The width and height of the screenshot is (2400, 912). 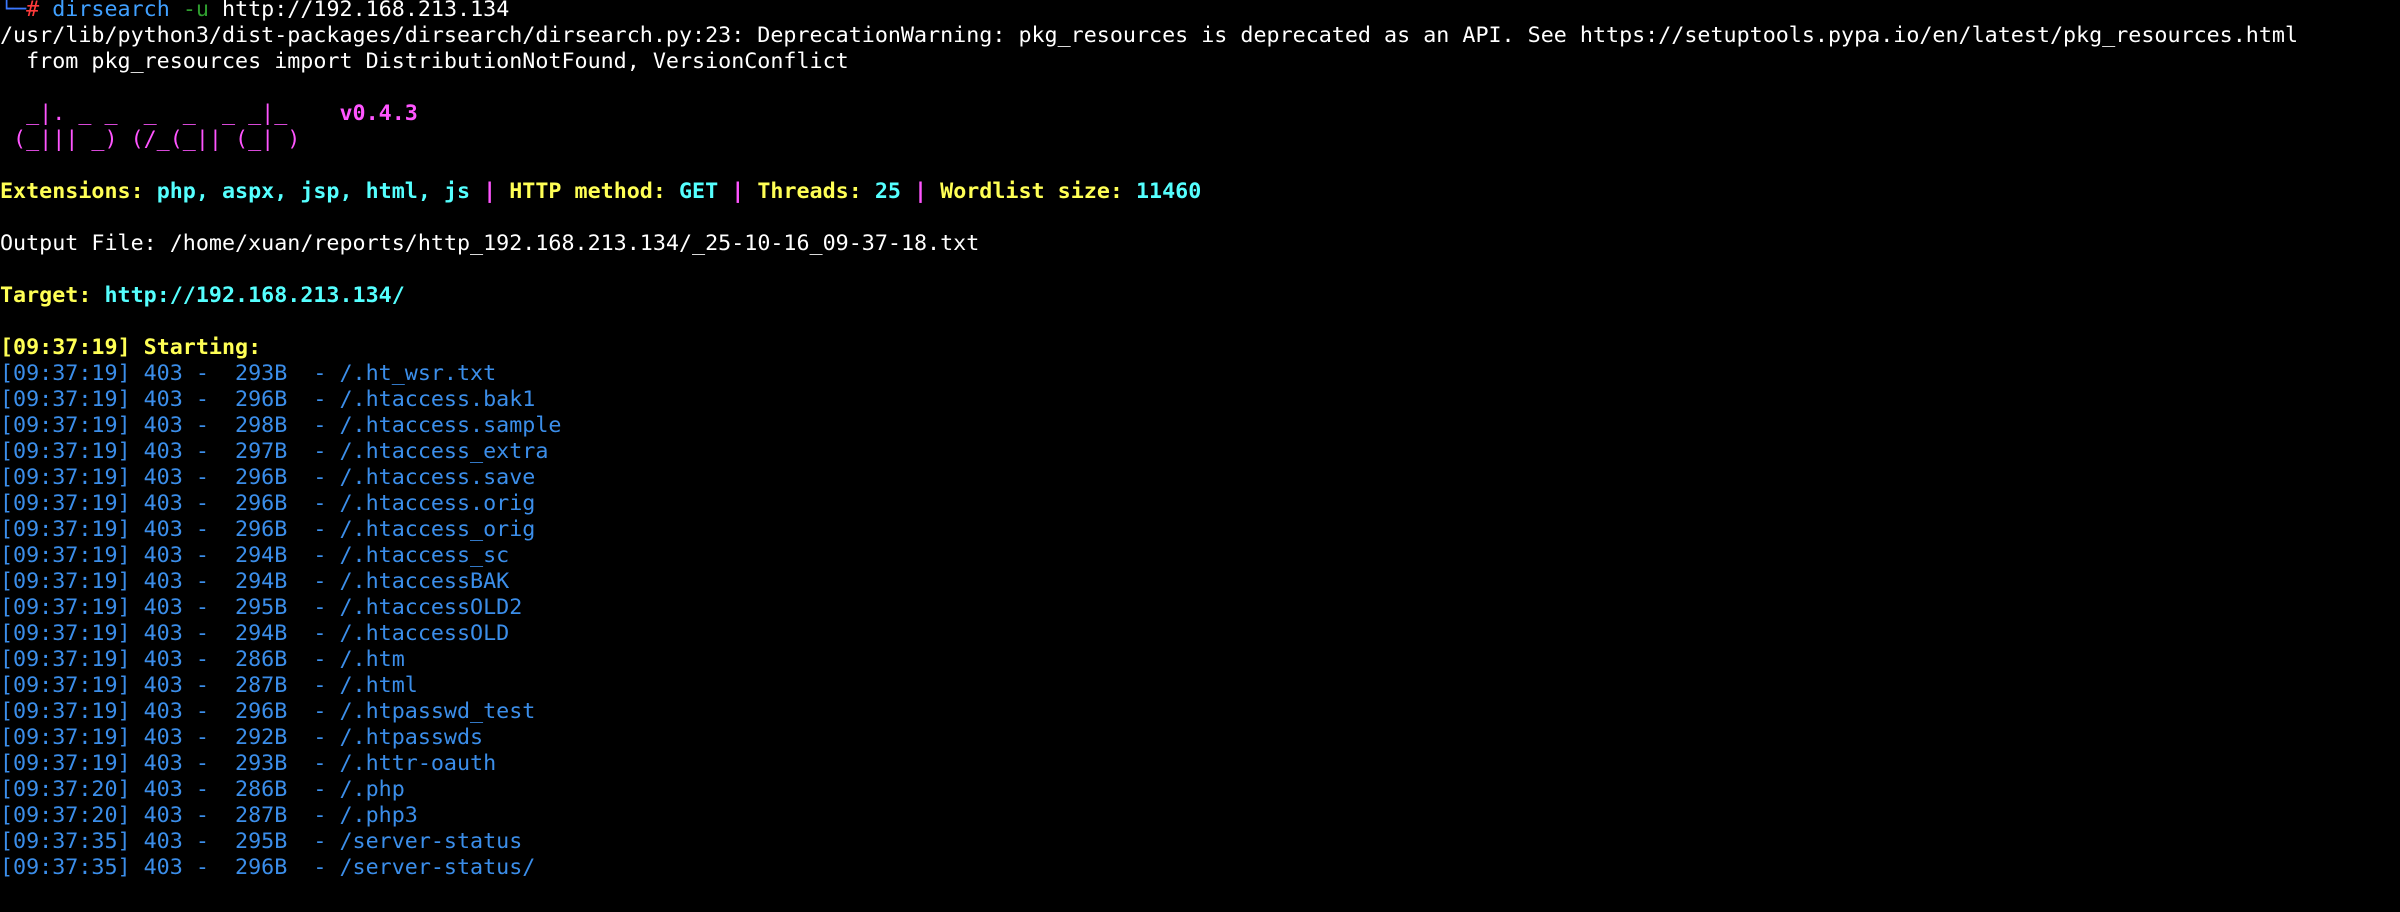 I want to click on extensions-label: Extensions:, so click(x=78, y=191).